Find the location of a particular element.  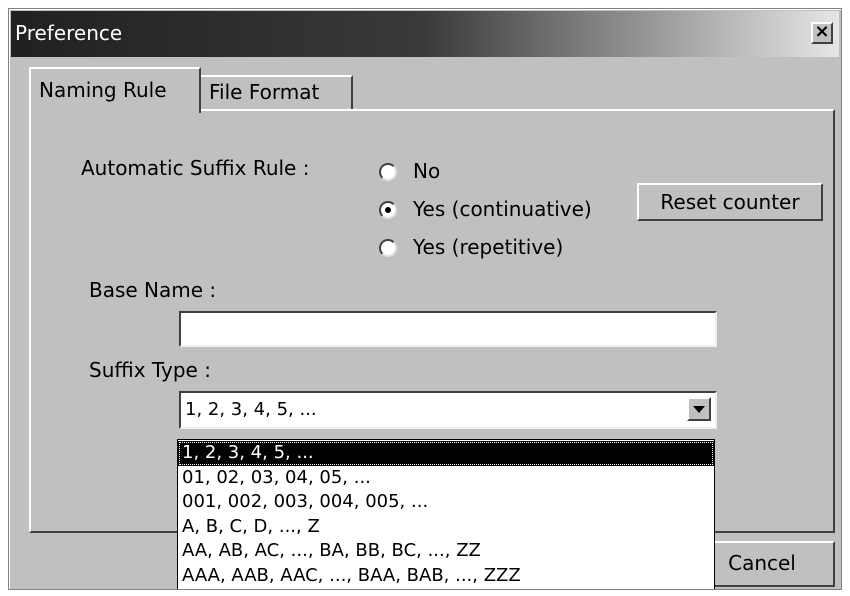

dropdown-item: AA, AB, AC, ..., BA, BB, BC, ..., ZZ is located at coordinates (446, 551).